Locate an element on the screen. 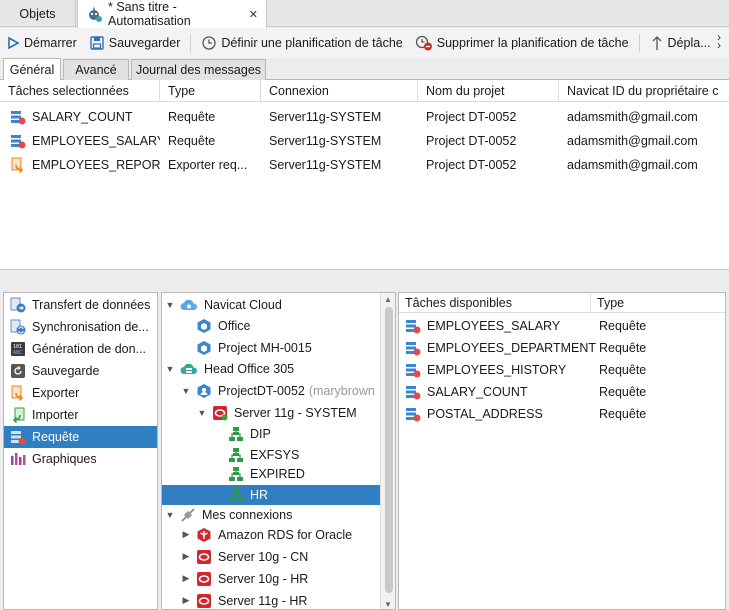 The width and height of the screenshot is (729, 610). delete-schedule-button: Supprimer la planification de tâche is located at coordinates (522, 43).